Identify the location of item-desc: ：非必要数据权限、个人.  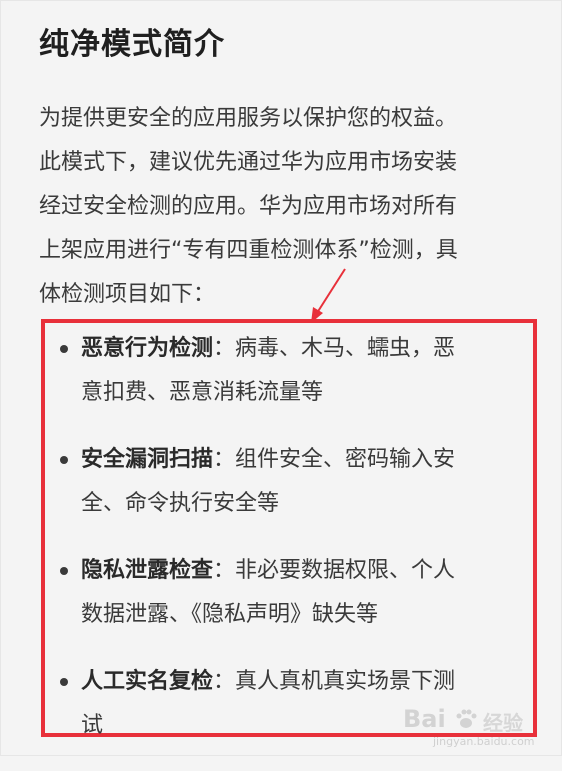
(334, 570).